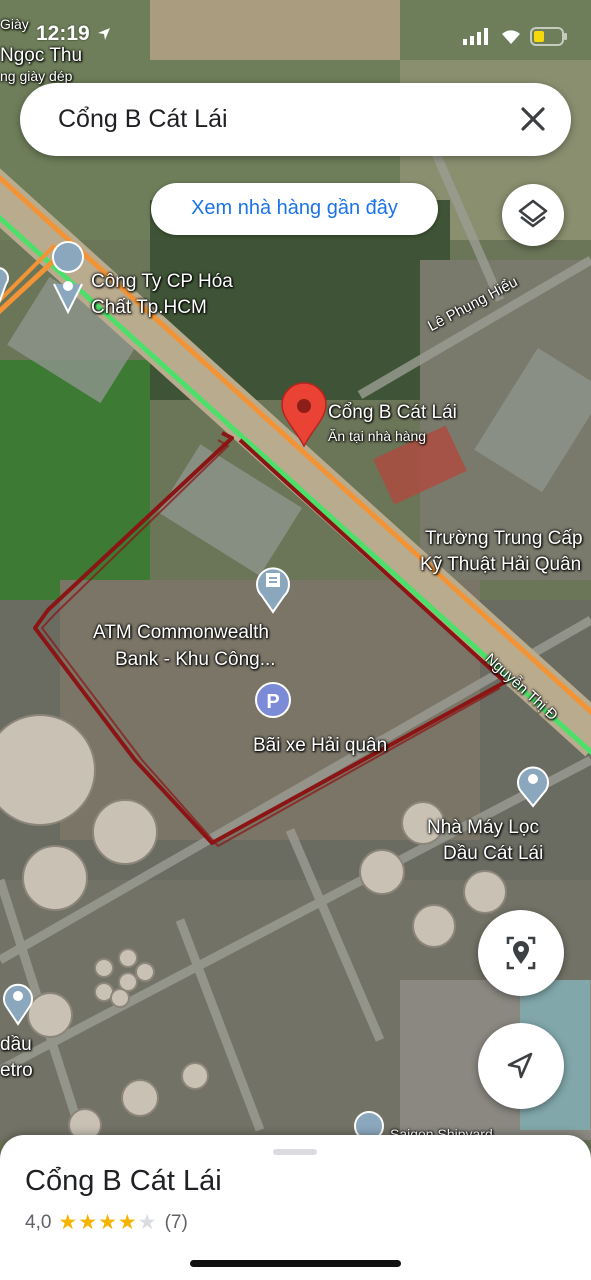  Describe the element at coordinates (181, 632) in the screenshot. I see `label-atm-1: ATM Commonwealth` at that location.